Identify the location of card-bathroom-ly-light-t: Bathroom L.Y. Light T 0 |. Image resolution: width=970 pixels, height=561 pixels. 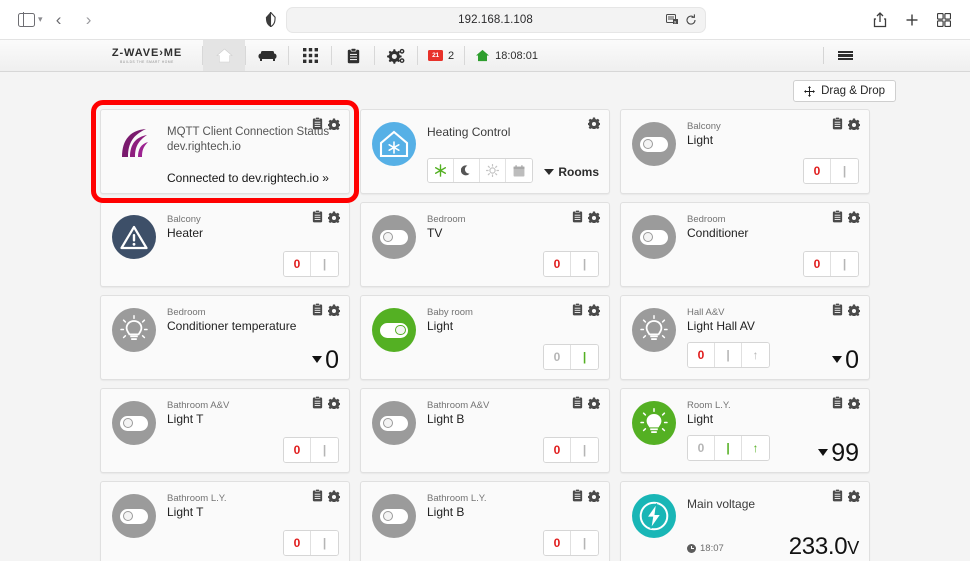
(225, 521).